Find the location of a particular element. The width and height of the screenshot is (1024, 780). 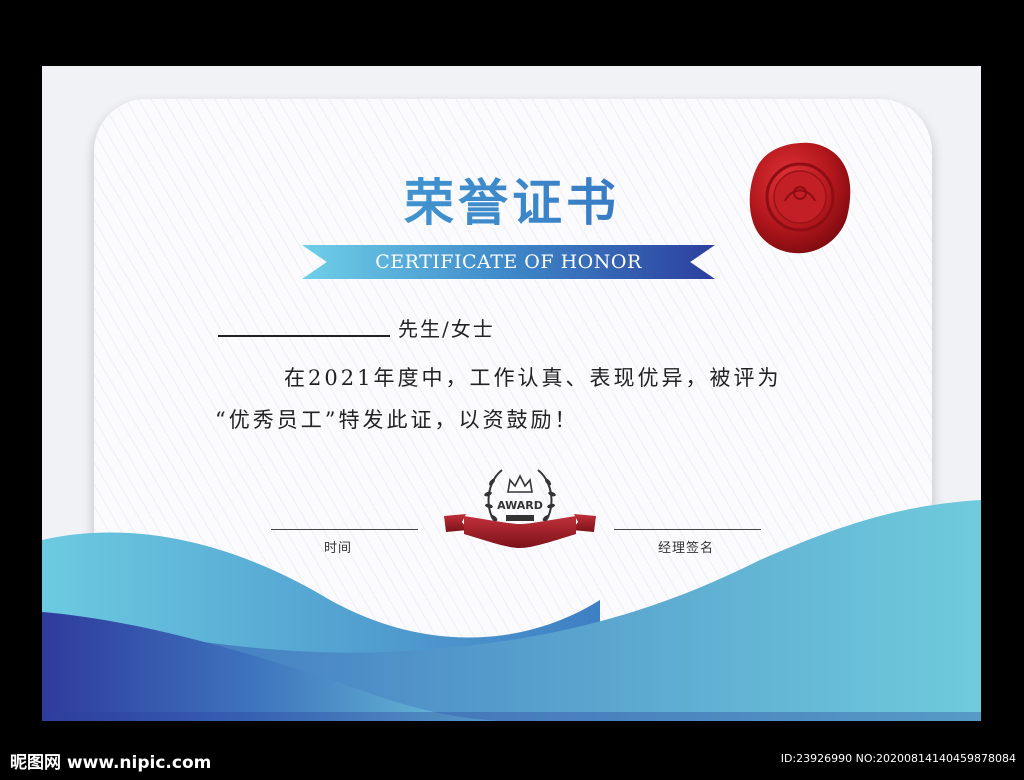

date-label: 时间 is located at coordinates (338, 548).